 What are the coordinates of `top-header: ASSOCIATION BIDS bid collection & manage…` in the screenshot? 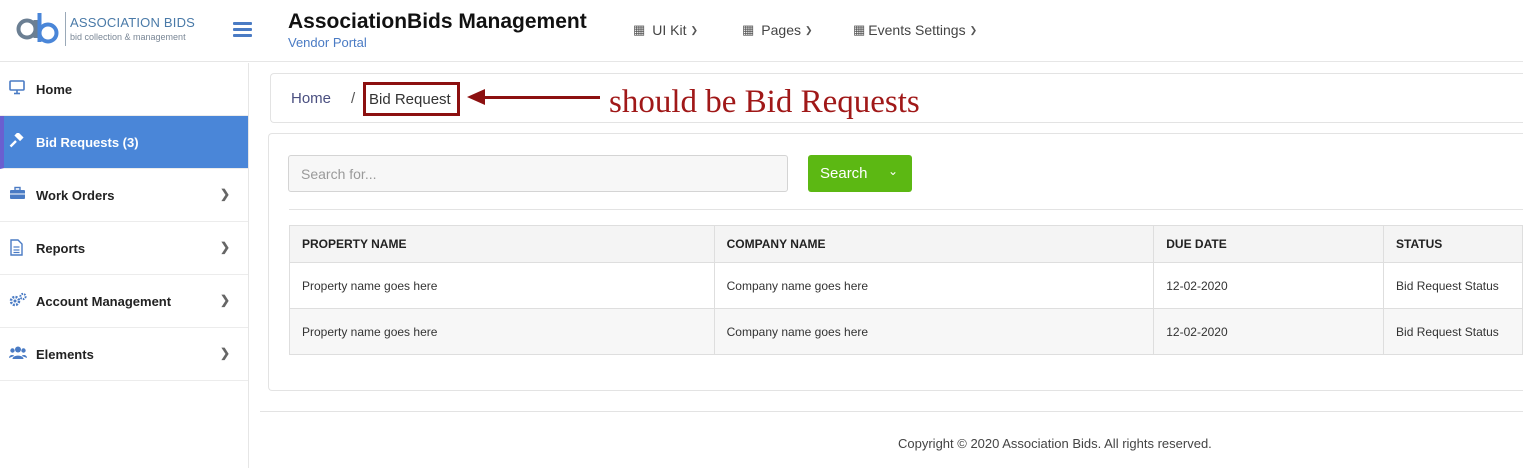 It's located at (761, 31).